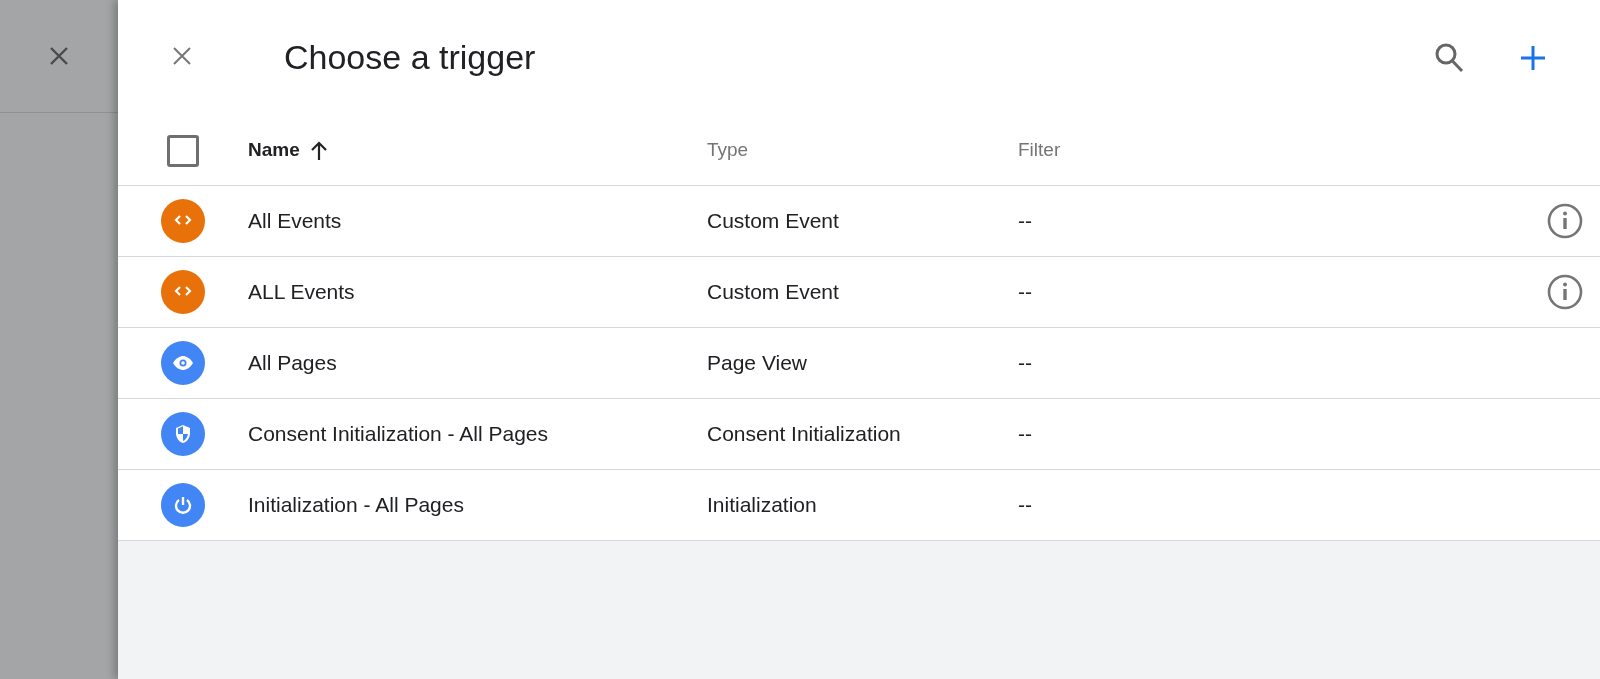  I want to click on trigger-name: All Events, so click(295, 221).